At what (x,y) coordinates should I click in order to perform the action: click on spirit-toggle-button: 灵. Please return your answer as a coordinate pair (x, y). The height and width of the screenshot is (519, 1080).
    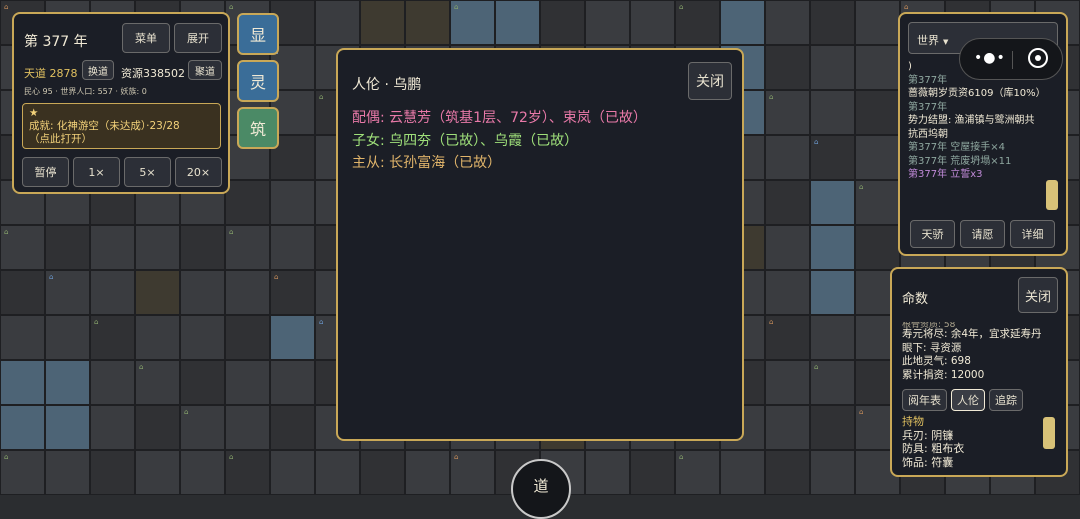
    Looking at the image, I should click on (258, 81).